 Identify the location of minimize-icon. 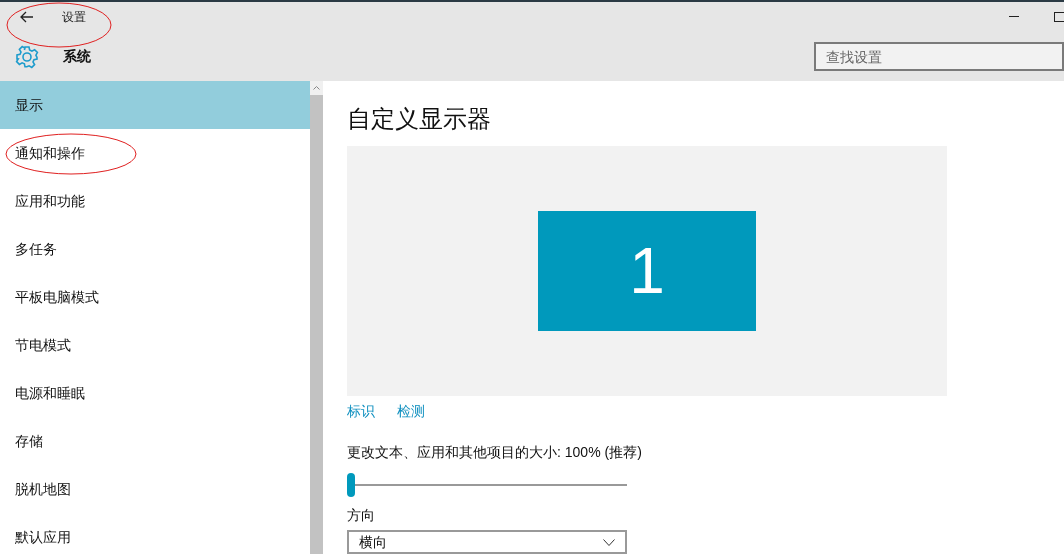
(1014, 17).